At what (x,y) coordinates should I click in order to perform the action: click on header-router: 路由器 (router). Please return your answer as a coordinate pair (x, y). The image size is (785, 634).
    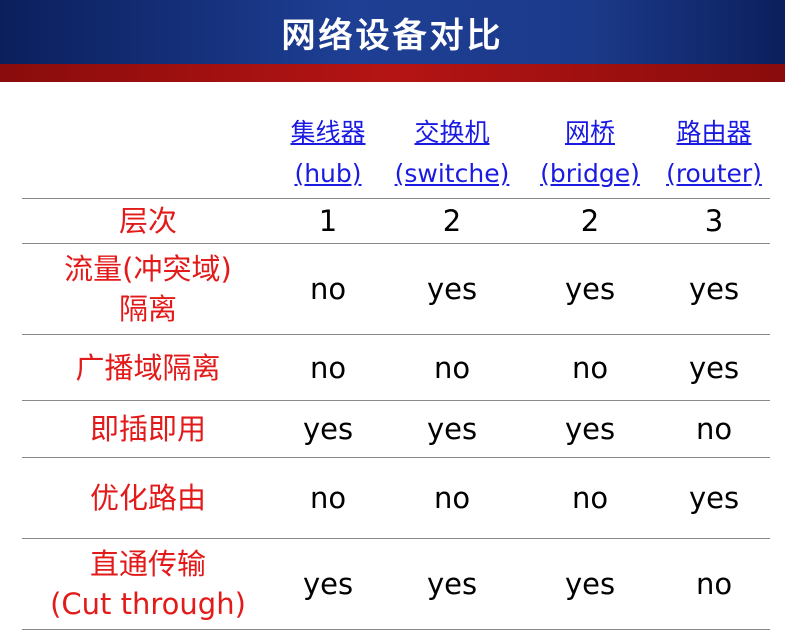
    Looking at the image, I should click on (714, 154).